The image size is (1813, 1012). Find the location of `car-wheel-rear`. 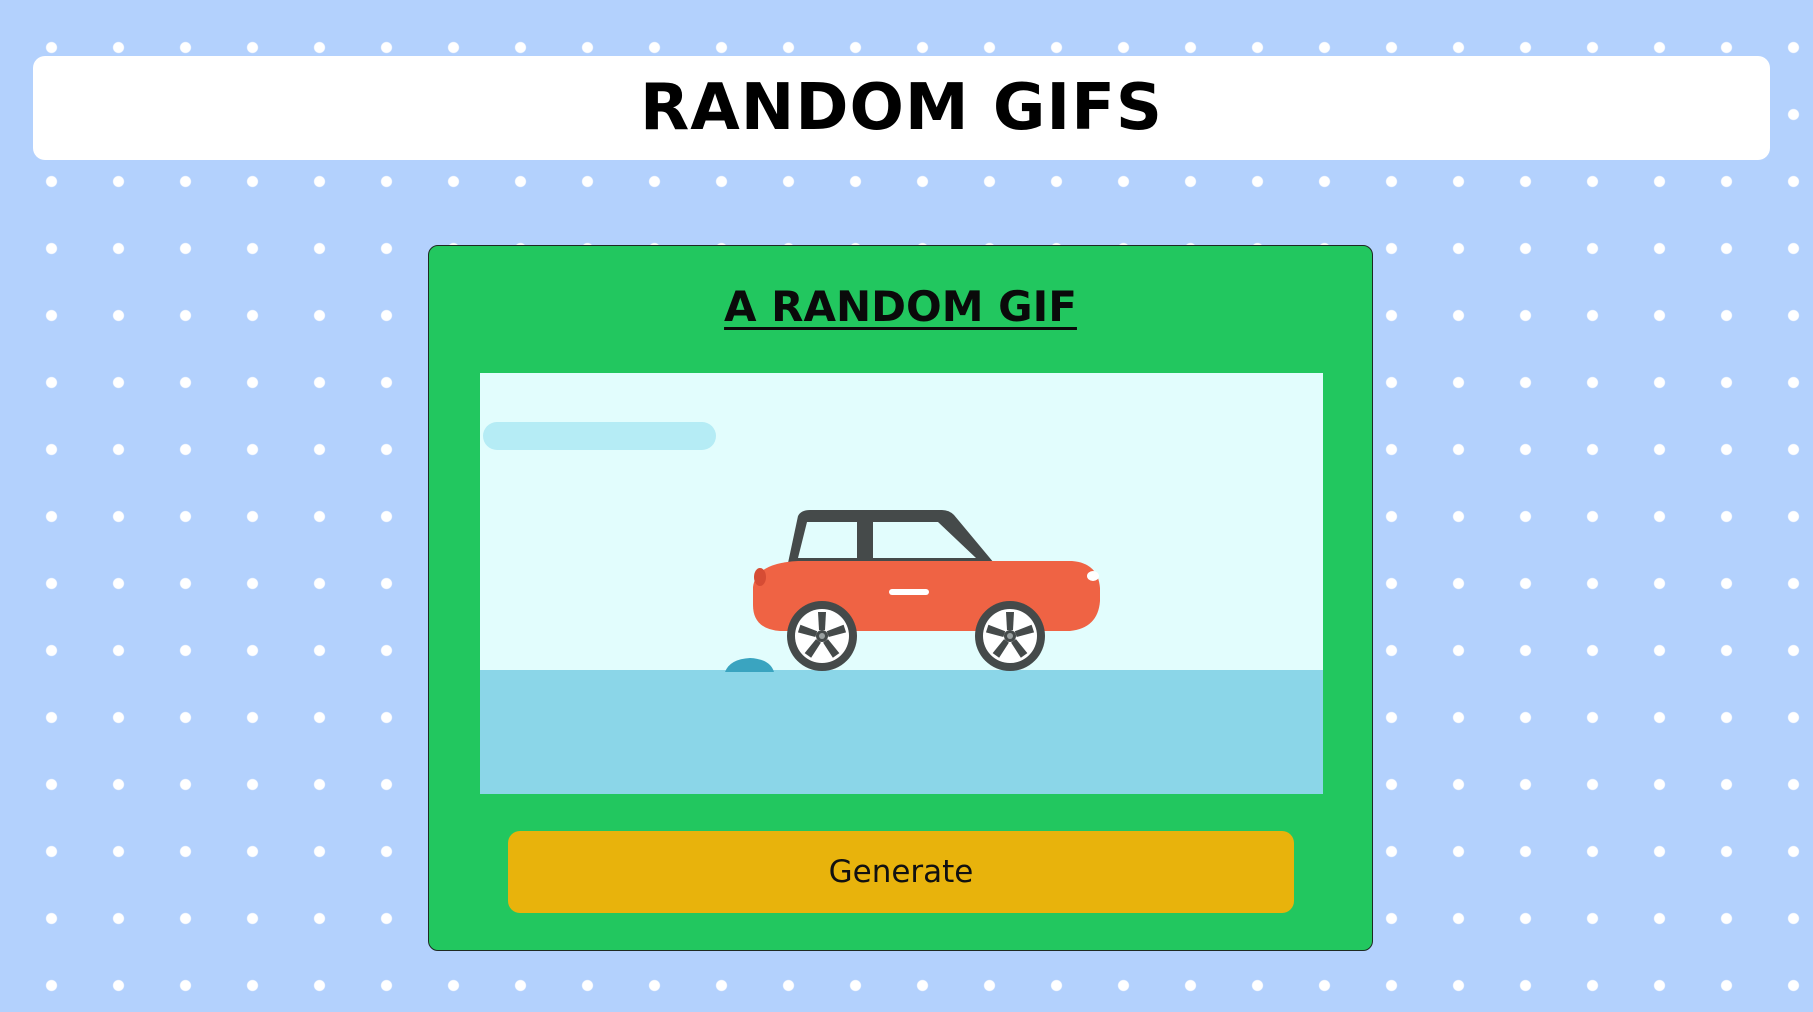

car-wheel-rear is located at coordinates (822, 636).